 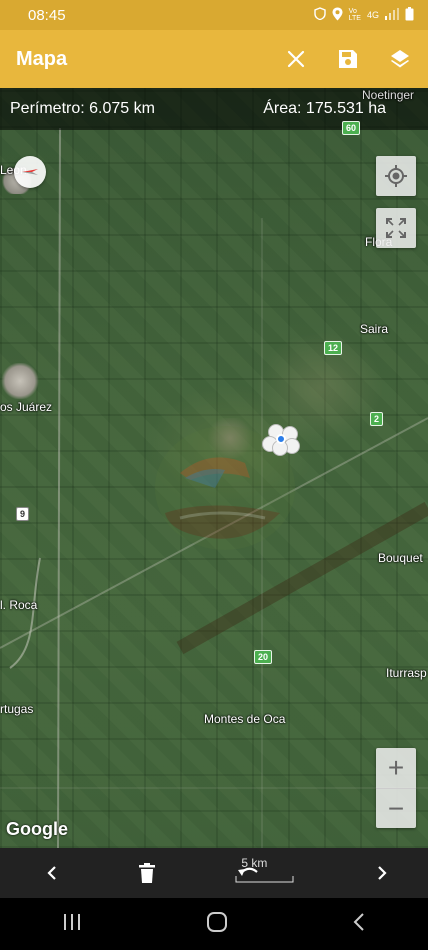 I want to click on layers-icon, so click(x=400, y=59).